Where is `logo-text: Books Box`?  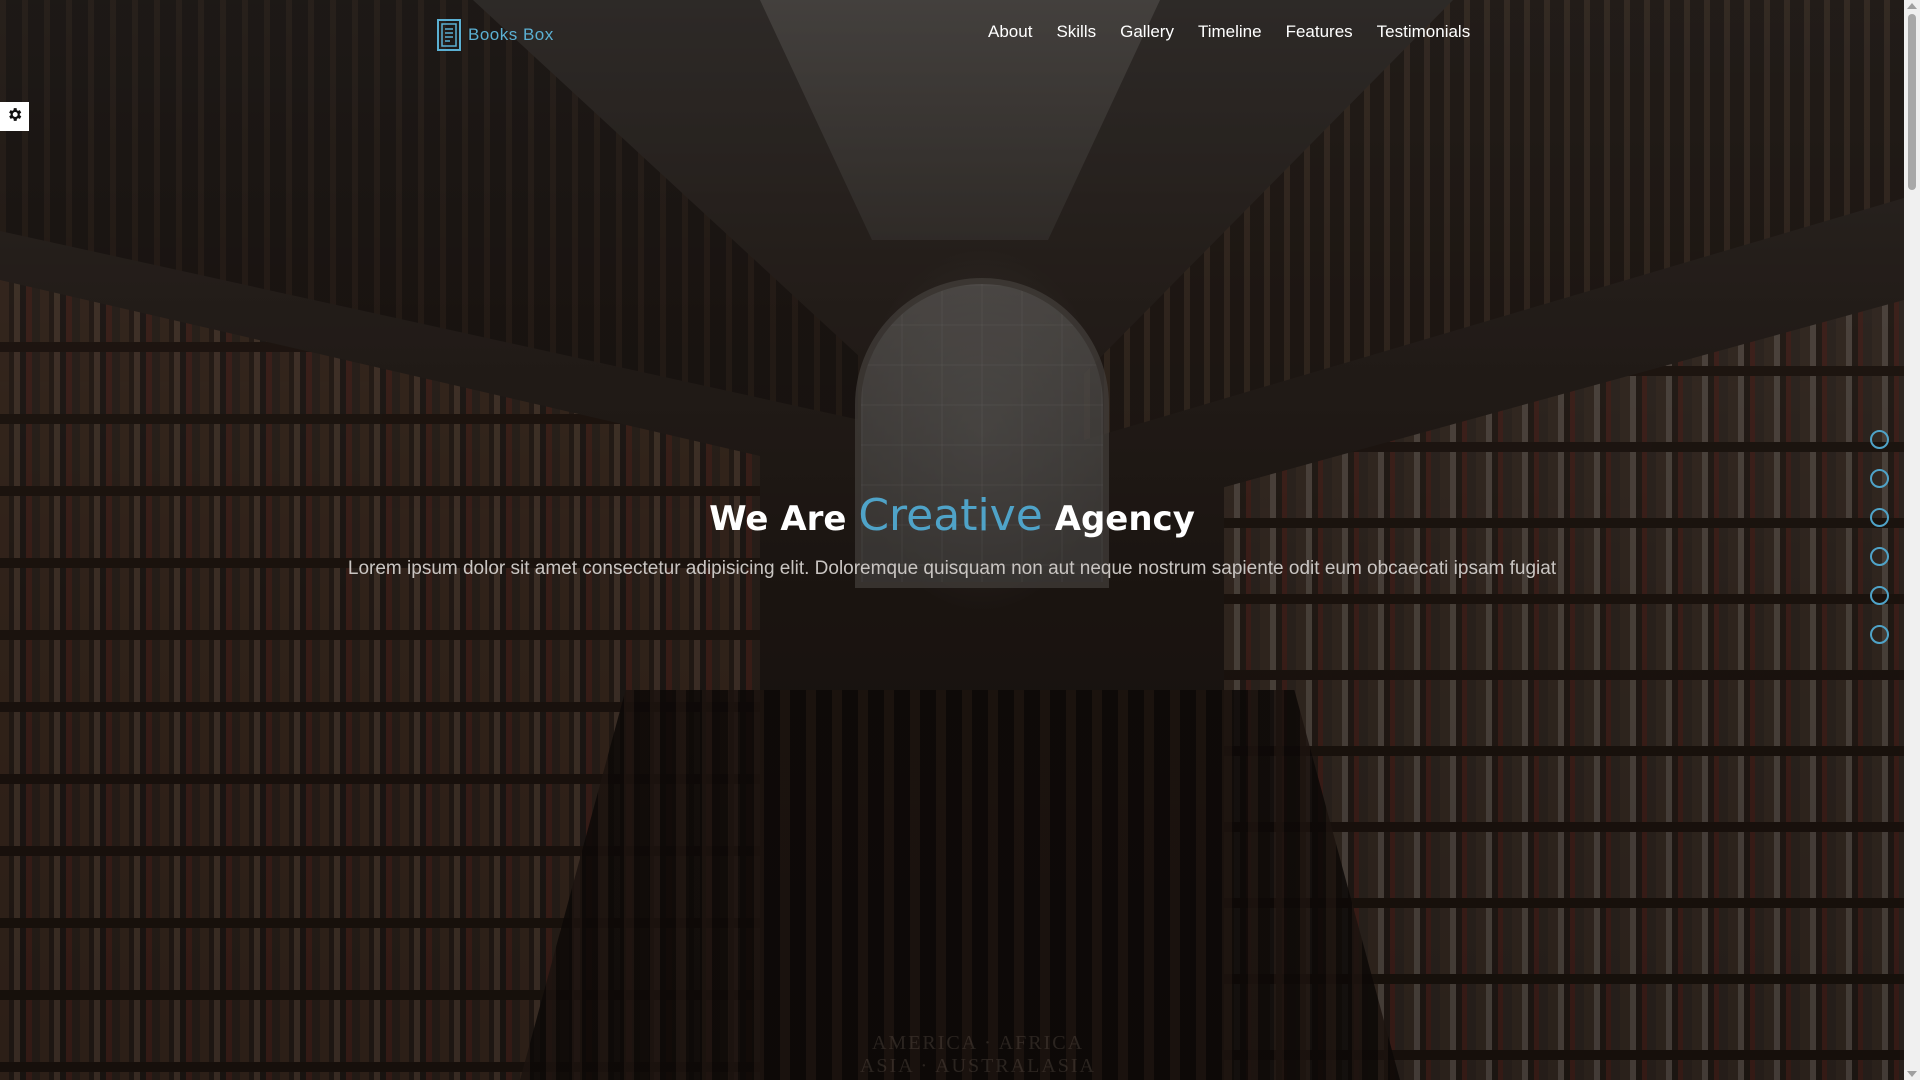 logo-text: Books Box is located at coordinates (511, 34).